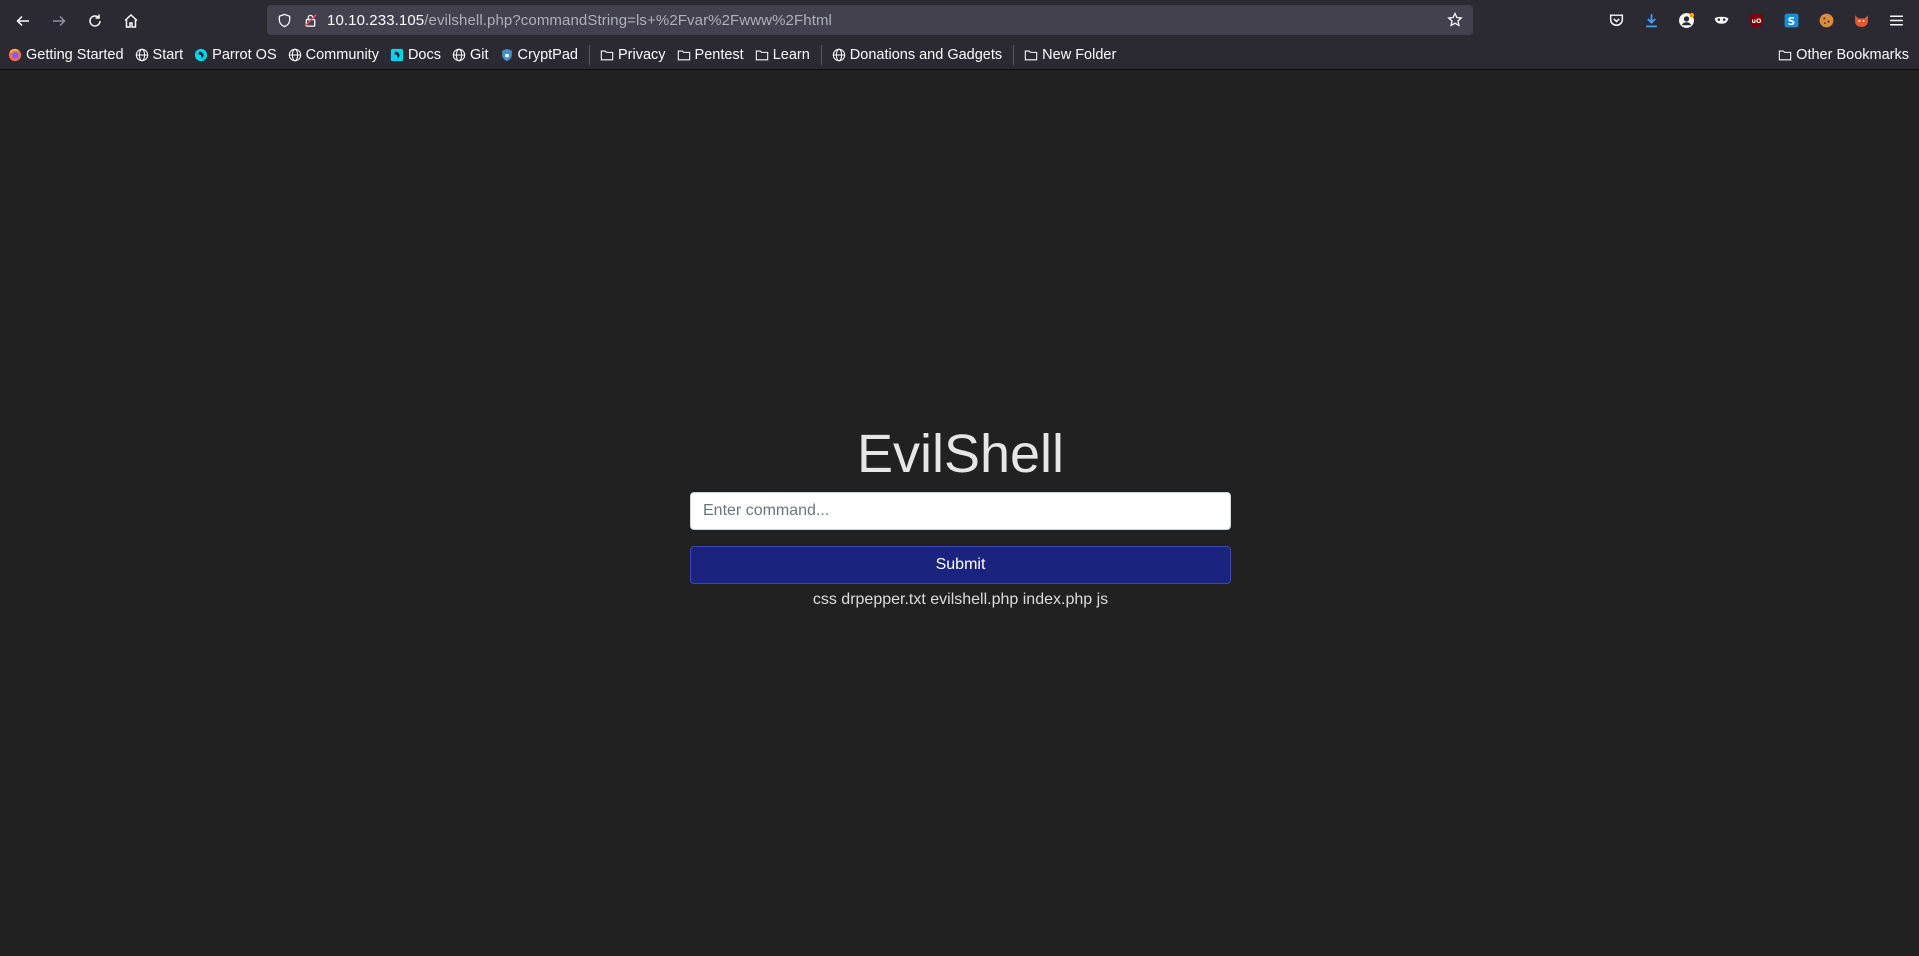 Image resolution: width=1919 pixels, height=956 pixels. Describe the element at coordinates (168, 55) in the screenshot. I see `bookmark-label: Start` at that location.